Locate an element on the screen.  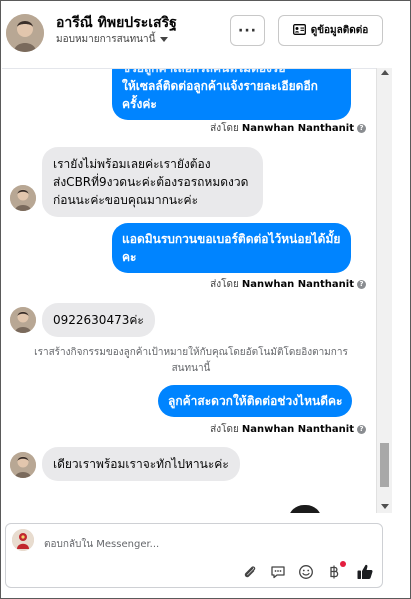
reply-composer is located at coordinates (194, 555).